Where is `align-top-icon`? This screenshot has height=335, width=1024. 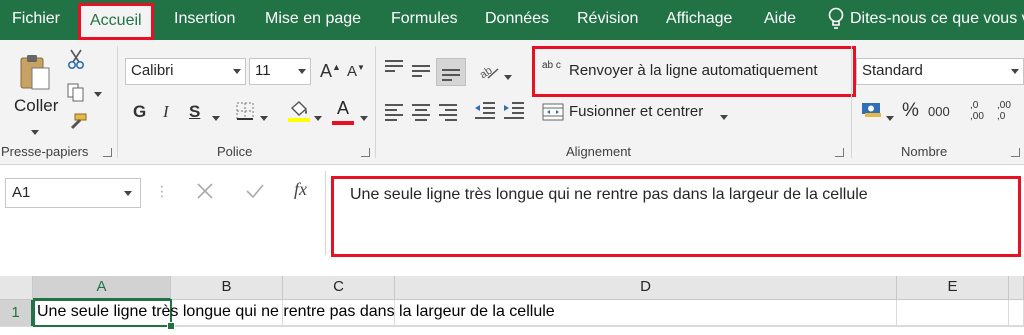 align-top-icon is located at coordinates (394, 67).